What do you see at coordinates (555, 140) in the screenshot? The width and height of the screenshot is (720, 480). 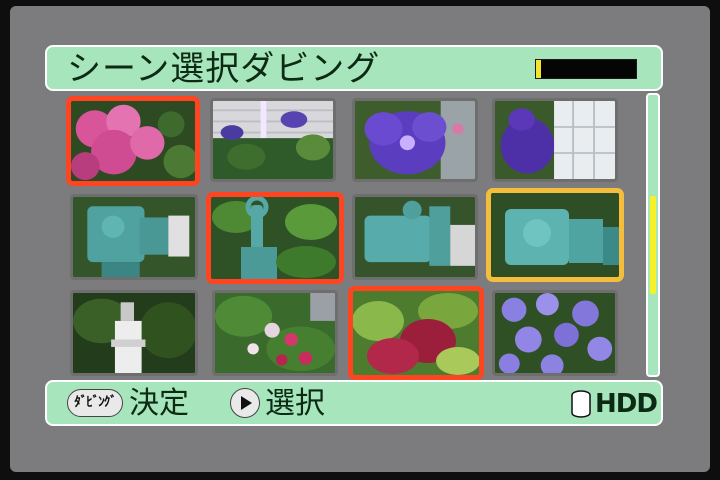 I see `scene-thumbnail-purple-flower-window` at bounding box center [555, 140].